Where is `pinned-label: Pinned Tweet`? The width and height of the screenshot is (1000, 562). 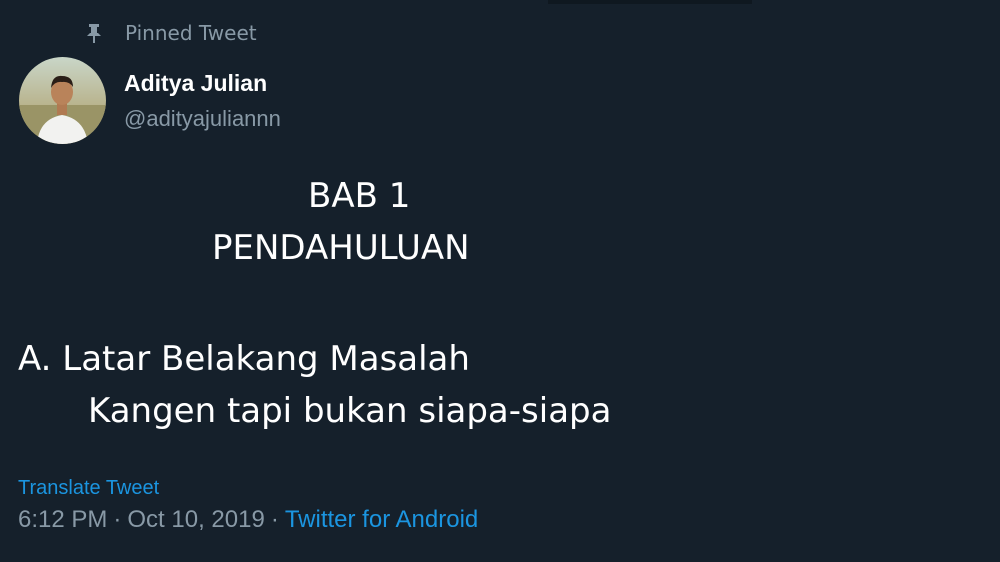
pinned-label: Pinned Tweet is located at coordinates (191, 33).